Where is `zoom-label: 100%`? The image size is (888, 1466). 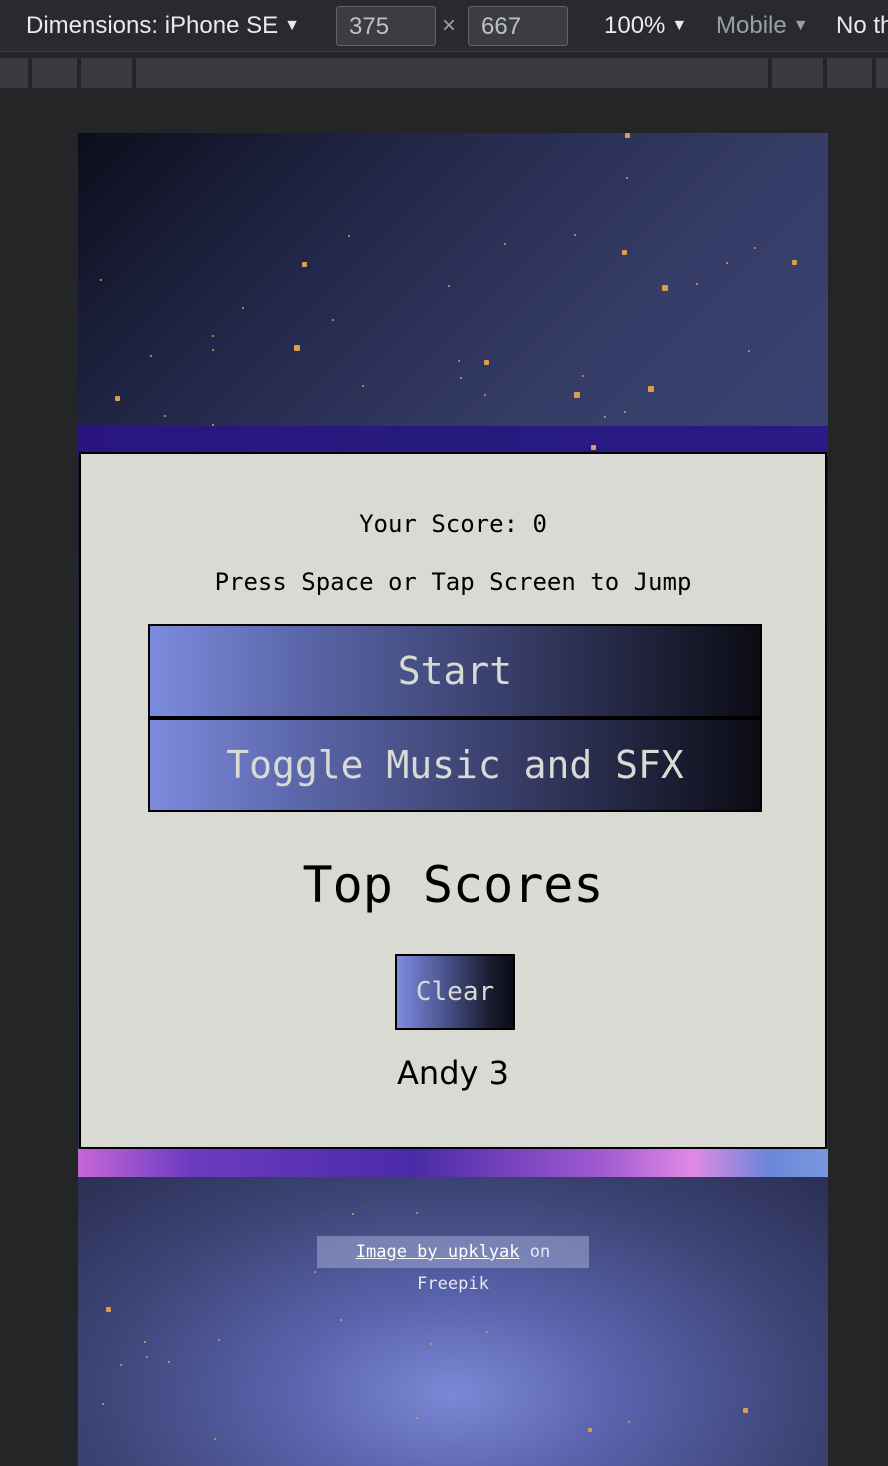
zoom-label: 100% is located at coordinates (635, 25).